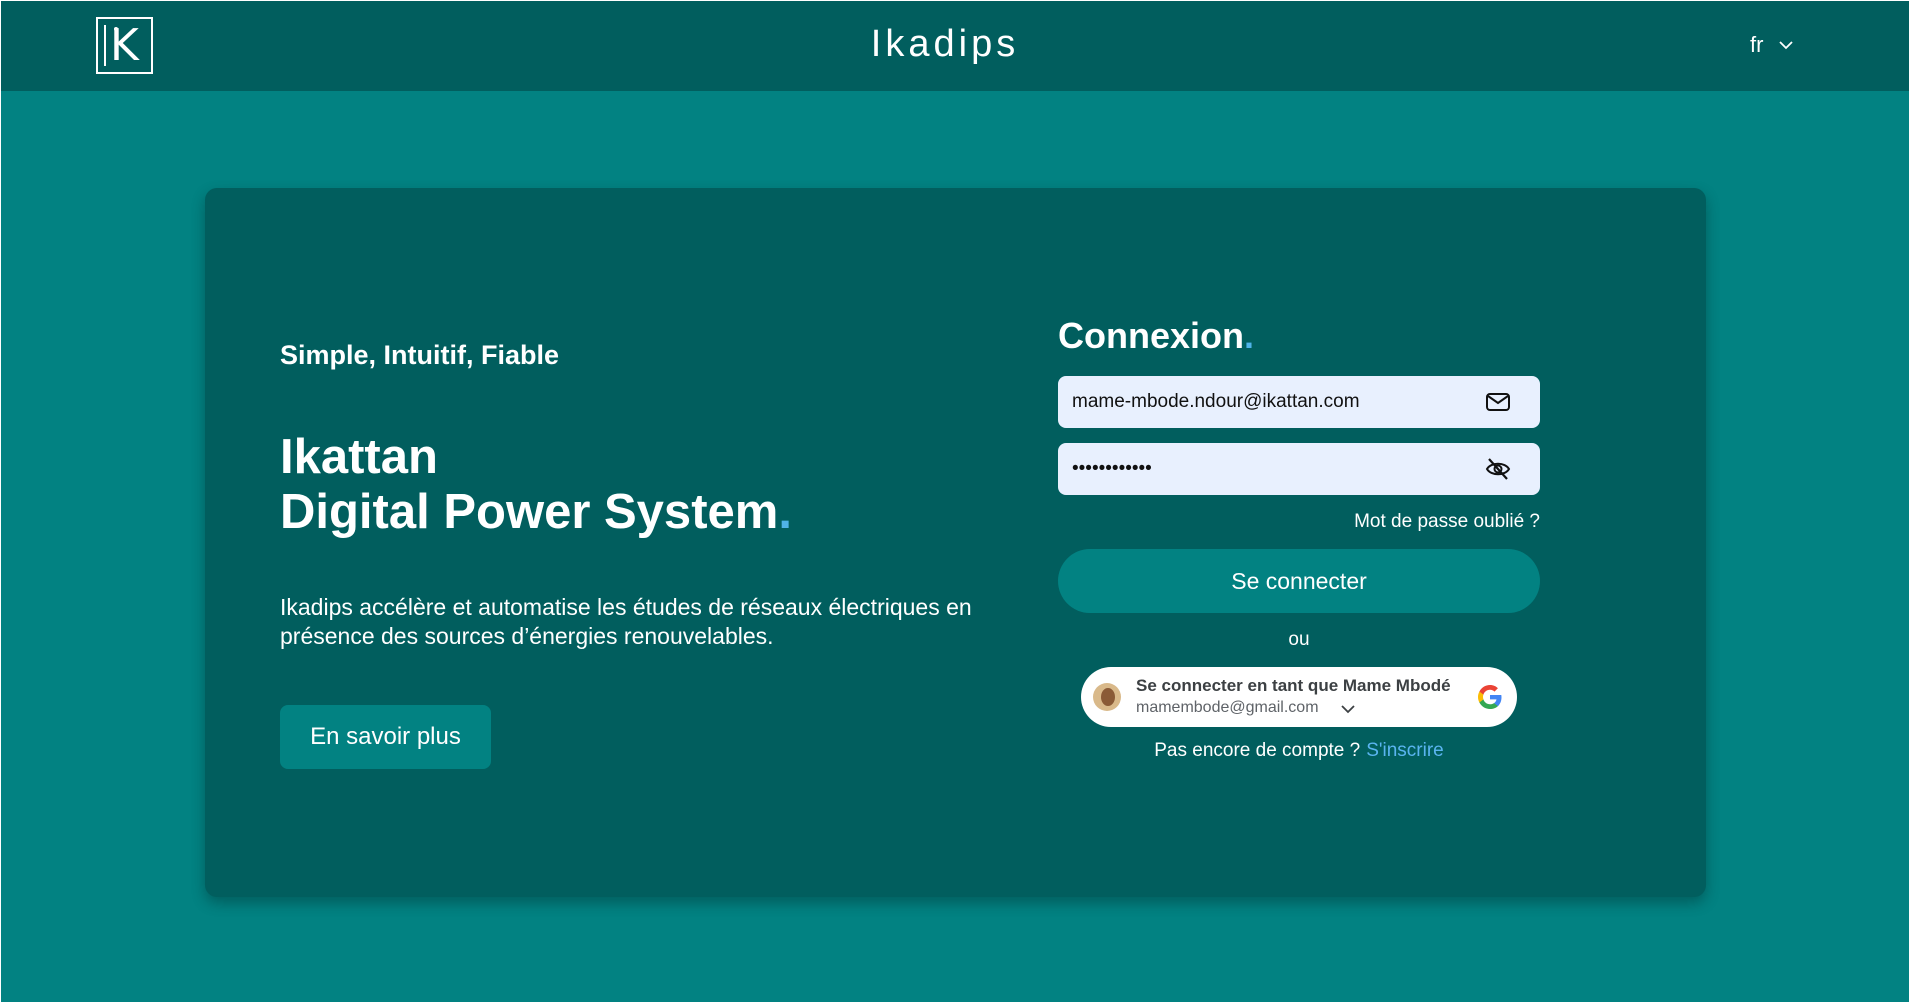 This screenshot has width=1911, height=1003. What do you see at coordinates (1257, 750) in the screenshot?
I see `signup-prompt-text: Pas encore de compte ?` at bounding box center [1257, 750].